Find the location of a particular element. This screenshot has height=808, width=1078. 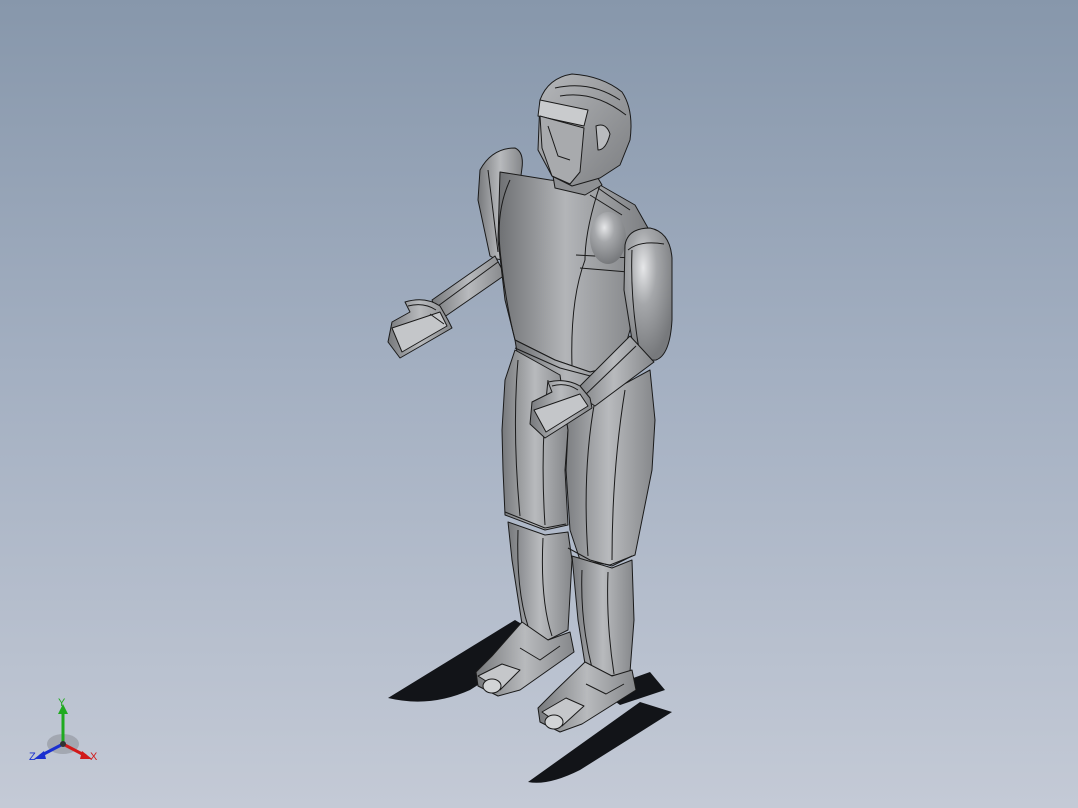

z-axis-label: Z is located at coordinates (32, 757).